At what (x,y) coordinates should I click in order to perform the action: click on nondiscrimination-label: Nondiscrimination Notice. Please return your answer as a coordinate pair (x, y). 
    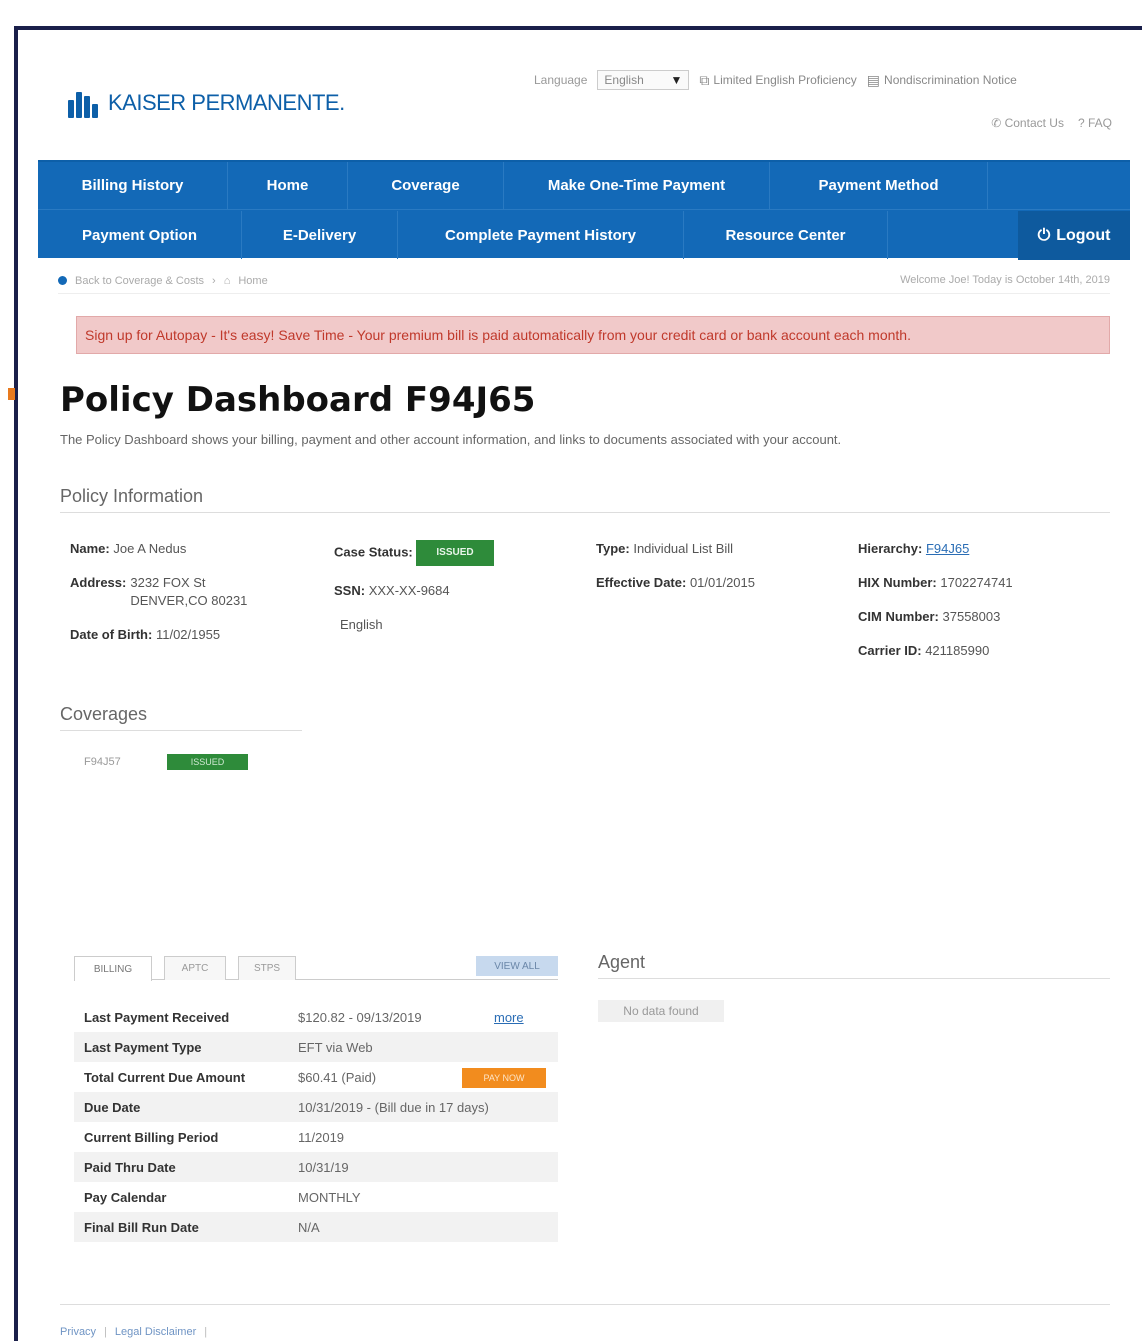
    Looking at the image, I should click on (950, 80).